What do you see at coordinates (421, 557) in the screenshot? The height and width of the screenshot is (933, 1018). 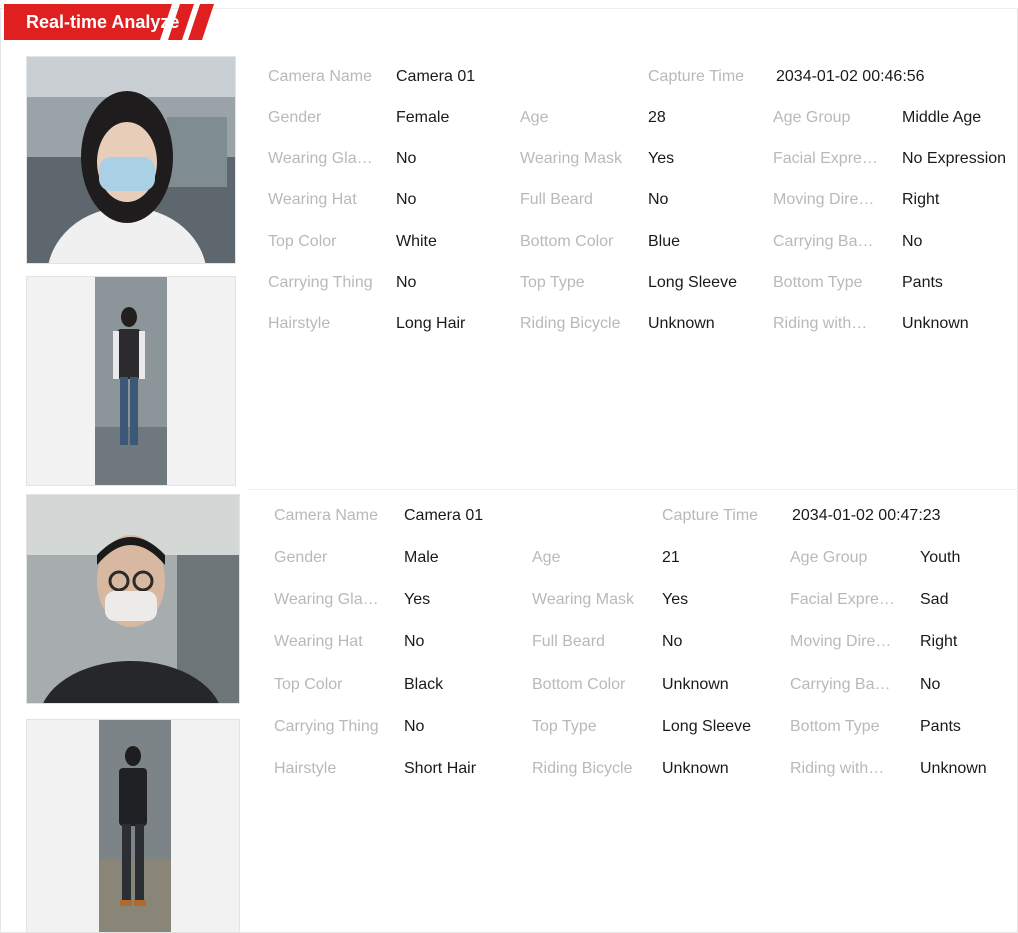 I see `attribute-value: Male` at bounding box center [421, 557].